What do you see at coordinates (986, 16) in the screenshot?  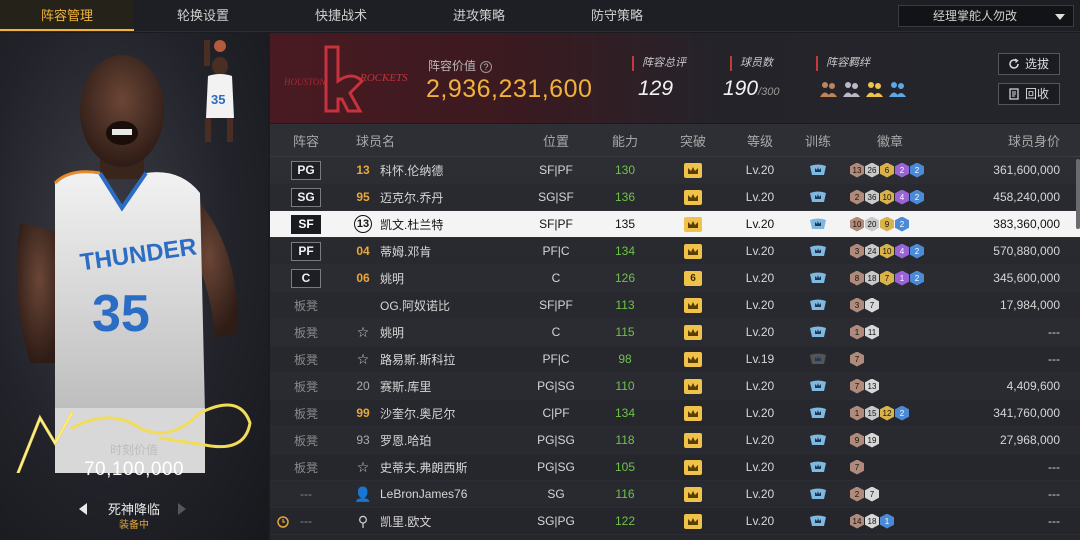 I see `manager-dropdown: 经理掌舵人勿改` at bounding box center [986, 16].